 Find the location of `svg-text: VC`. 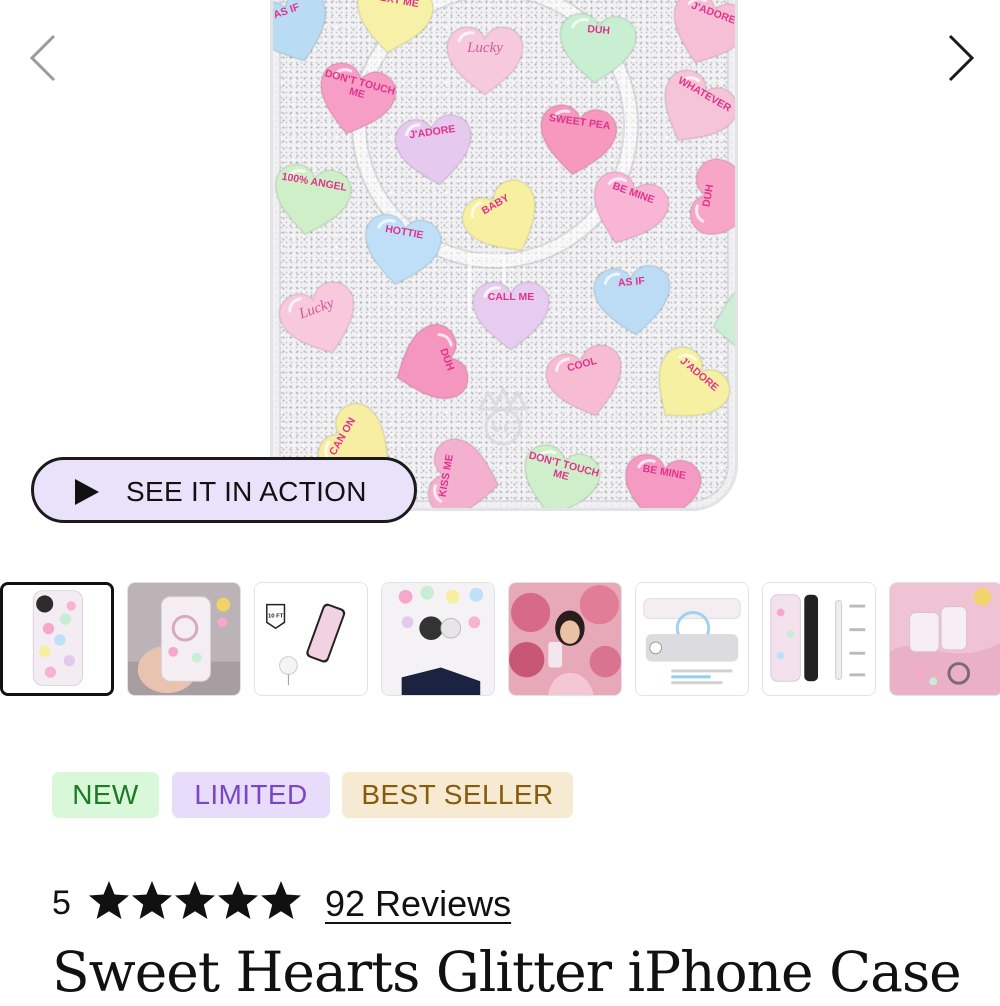

svg-text: VC is located at coordinates (503, 428).